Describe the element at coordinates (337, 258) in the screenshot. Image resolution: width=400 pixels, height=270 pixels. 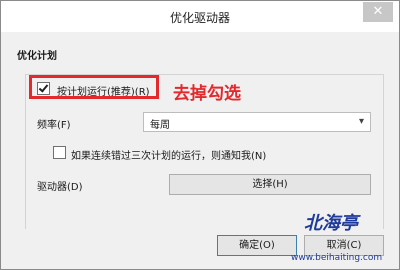
I see `watermark-url: www.beihaiting.com` at that location.